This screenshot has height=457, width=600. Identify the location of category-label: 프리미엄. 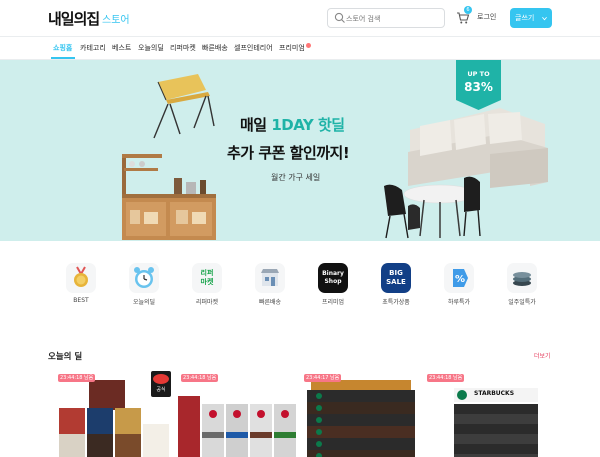
(333, 302).